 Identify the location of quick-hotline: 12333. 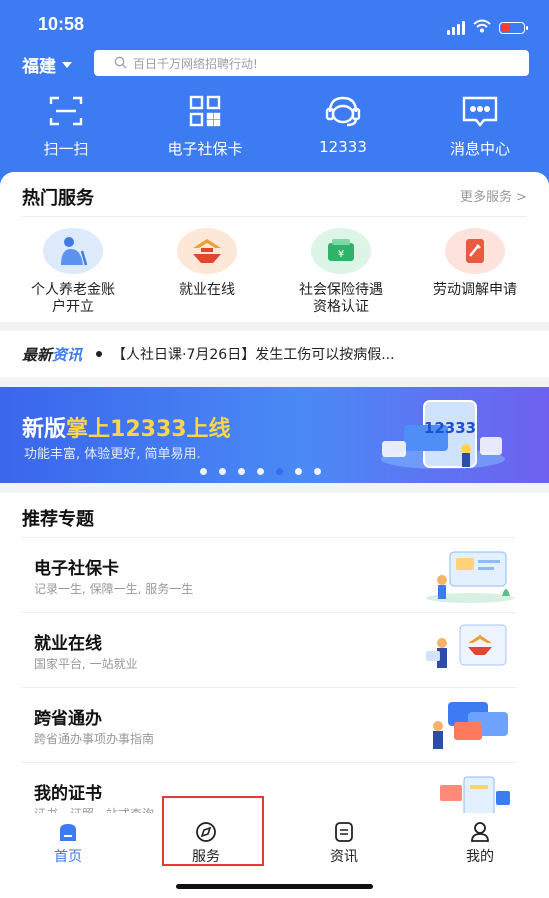
(343, 125).